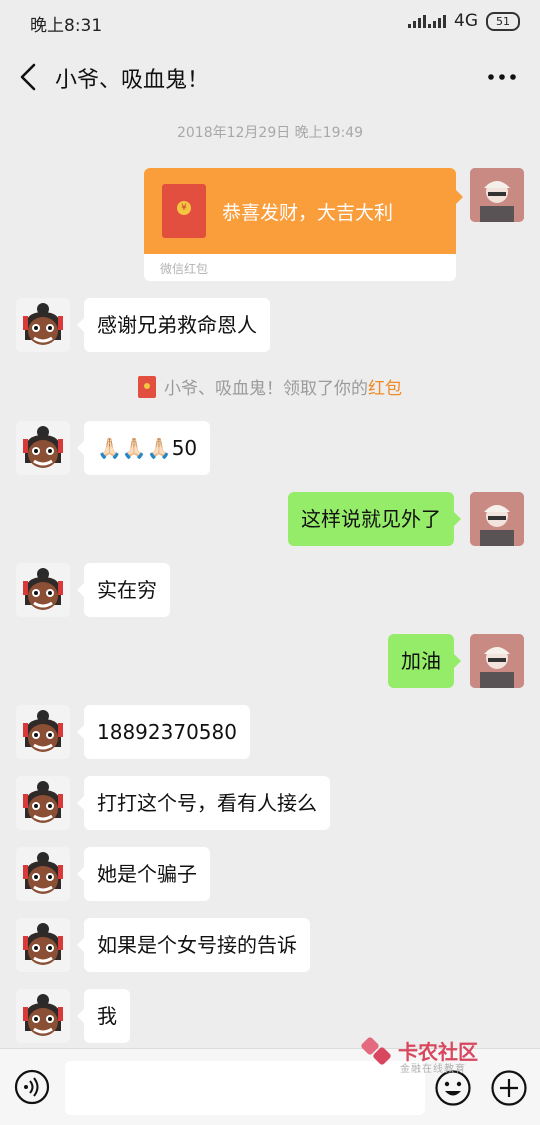 The height and width of the screenshot is (1125, 540). I want to click on watermark-logo-icon, so click(376, 1051).